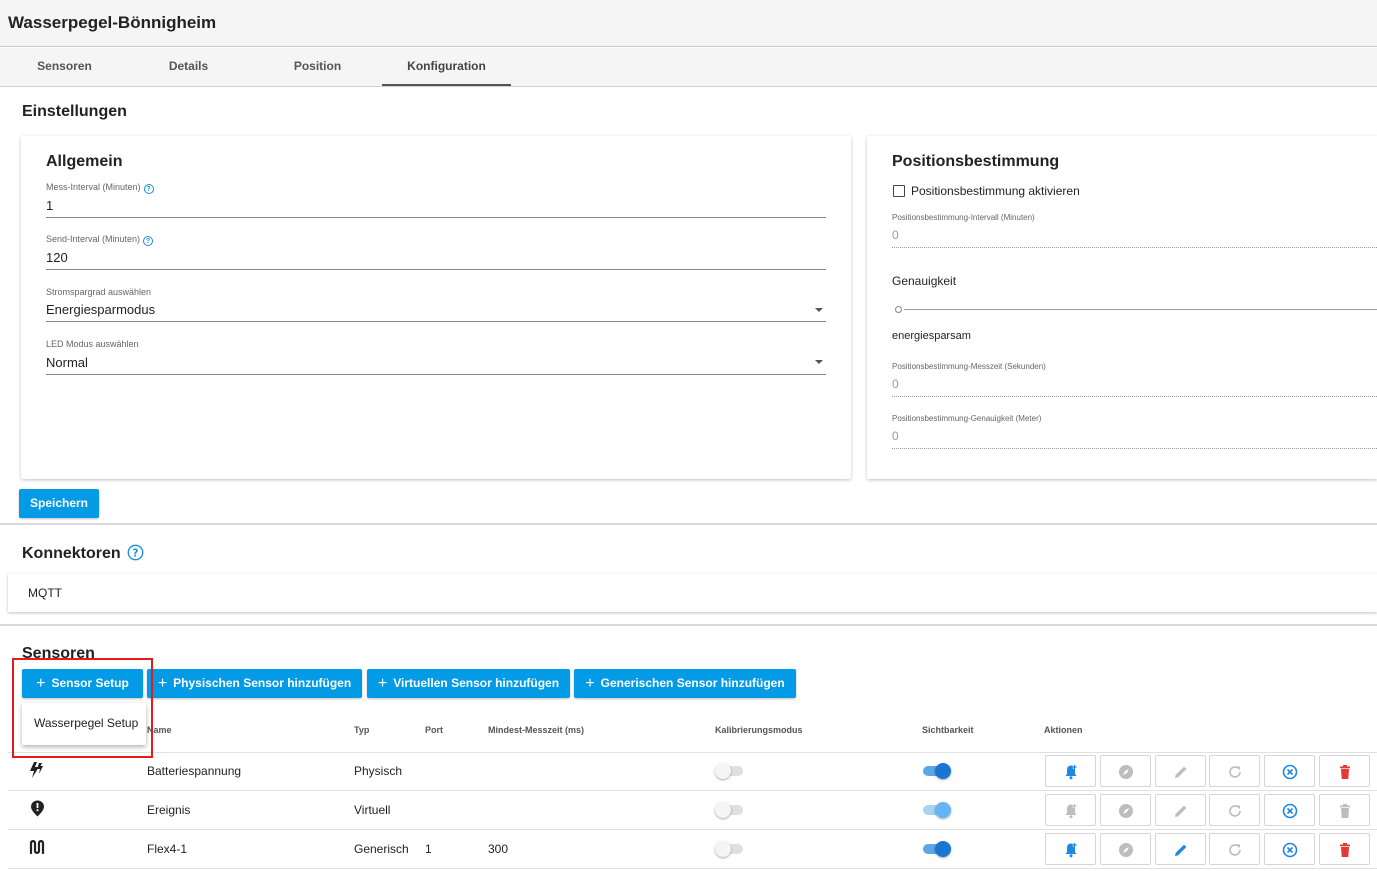 Image resolution: width=1377 pixels, height=871 pixels. What do you see at coordinates (967, 418) in the screenshot?
I see `precision-label: Positionsbestimmung-Genauigkeit (Meter)` at bounding box center [967, 418].